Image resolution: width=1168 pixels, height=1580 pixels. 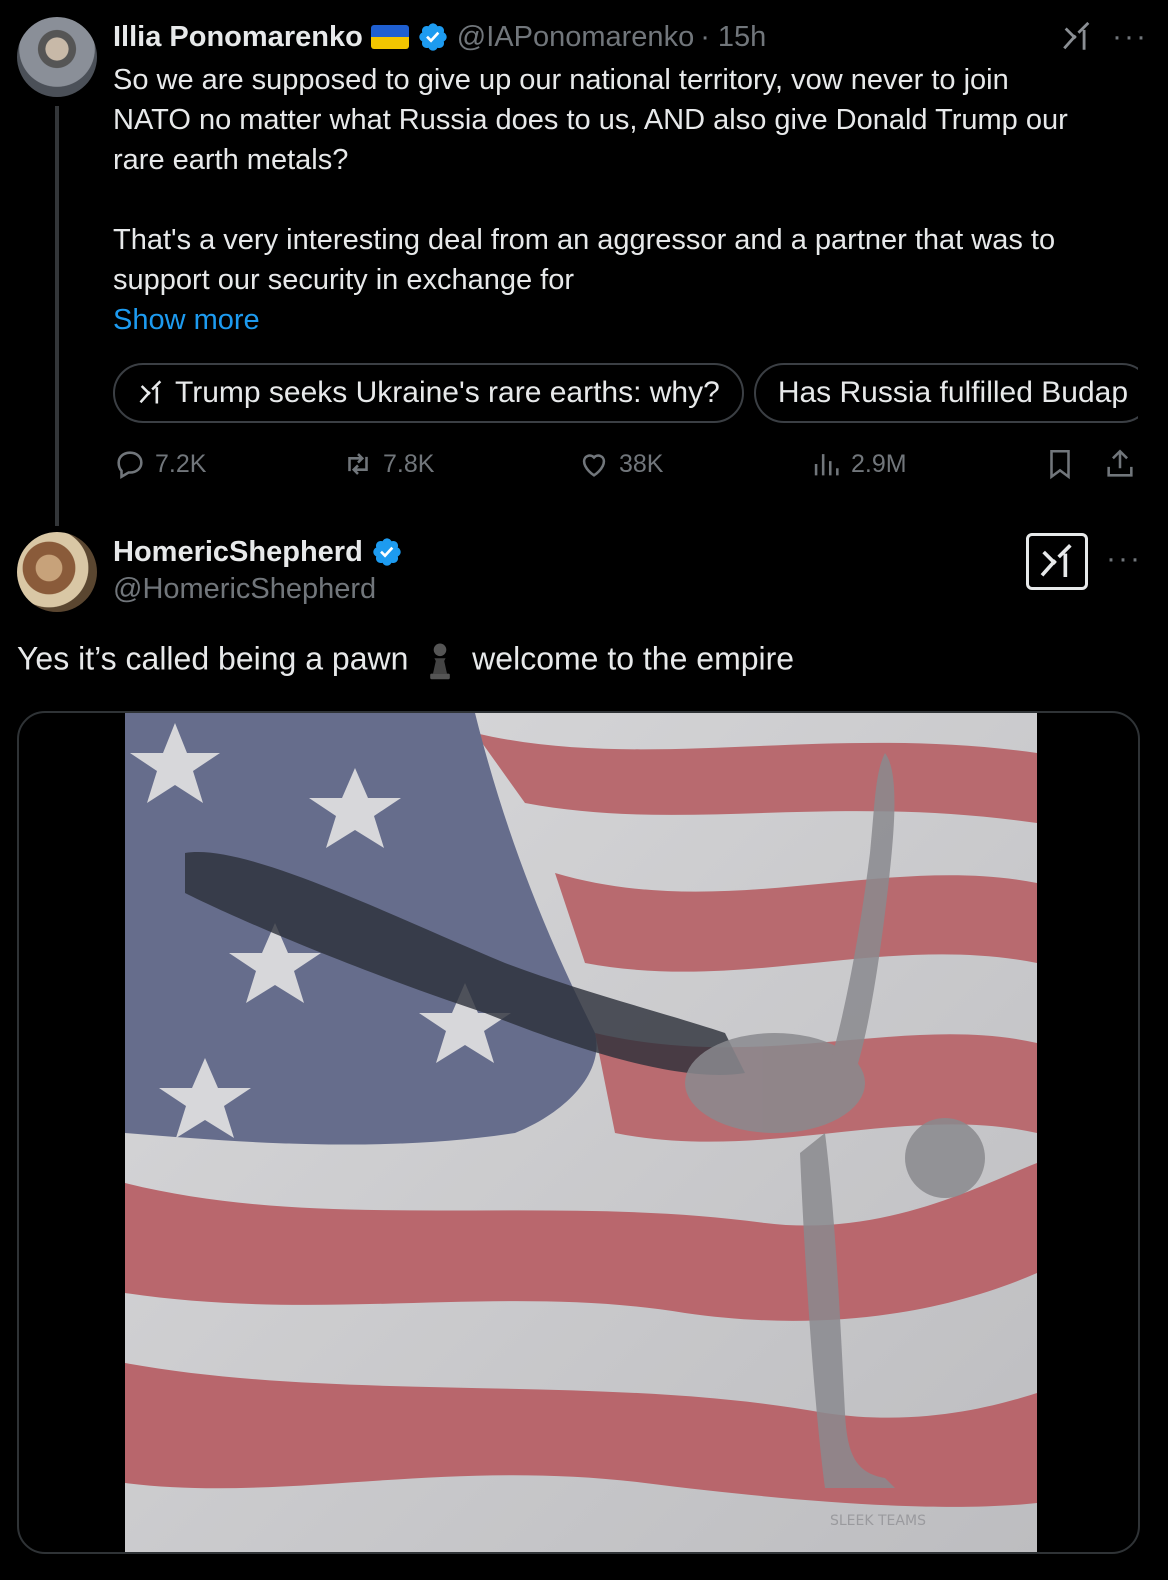 What do you see at coordinates (57, 572) in the screenshot?
I see `avatar-homericshepherd` at bounding box center [57, 572].